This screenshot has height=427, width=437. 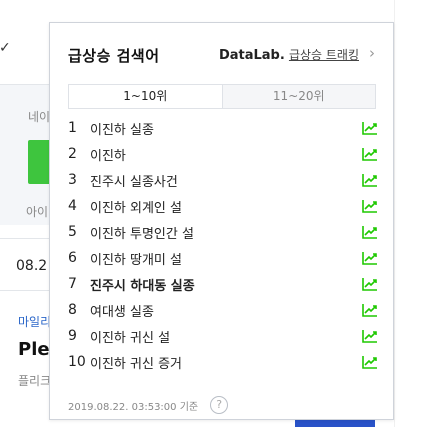 I want to click on keyword-rank: 1, so click(x=72, y=128).